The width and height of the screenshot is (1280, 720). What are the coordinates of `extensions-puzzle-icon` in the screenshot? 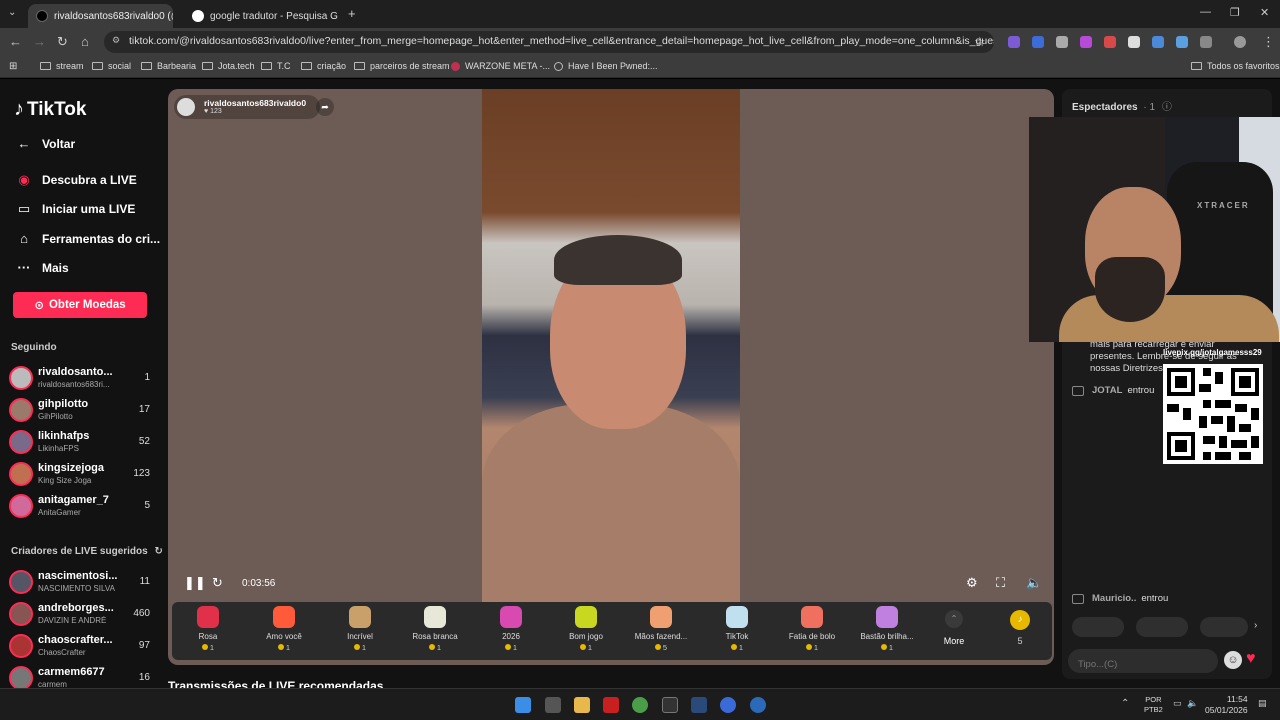 It's located at (1206, 42).